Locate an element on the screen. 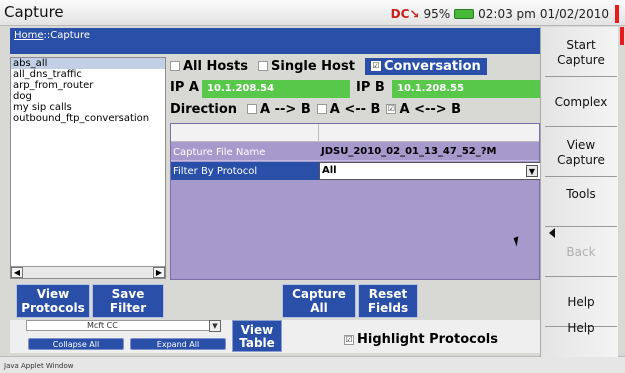 The width and height of the screenshot is (625, 373). save-filter-button: Save Filter is located at coordinates (128, 301).